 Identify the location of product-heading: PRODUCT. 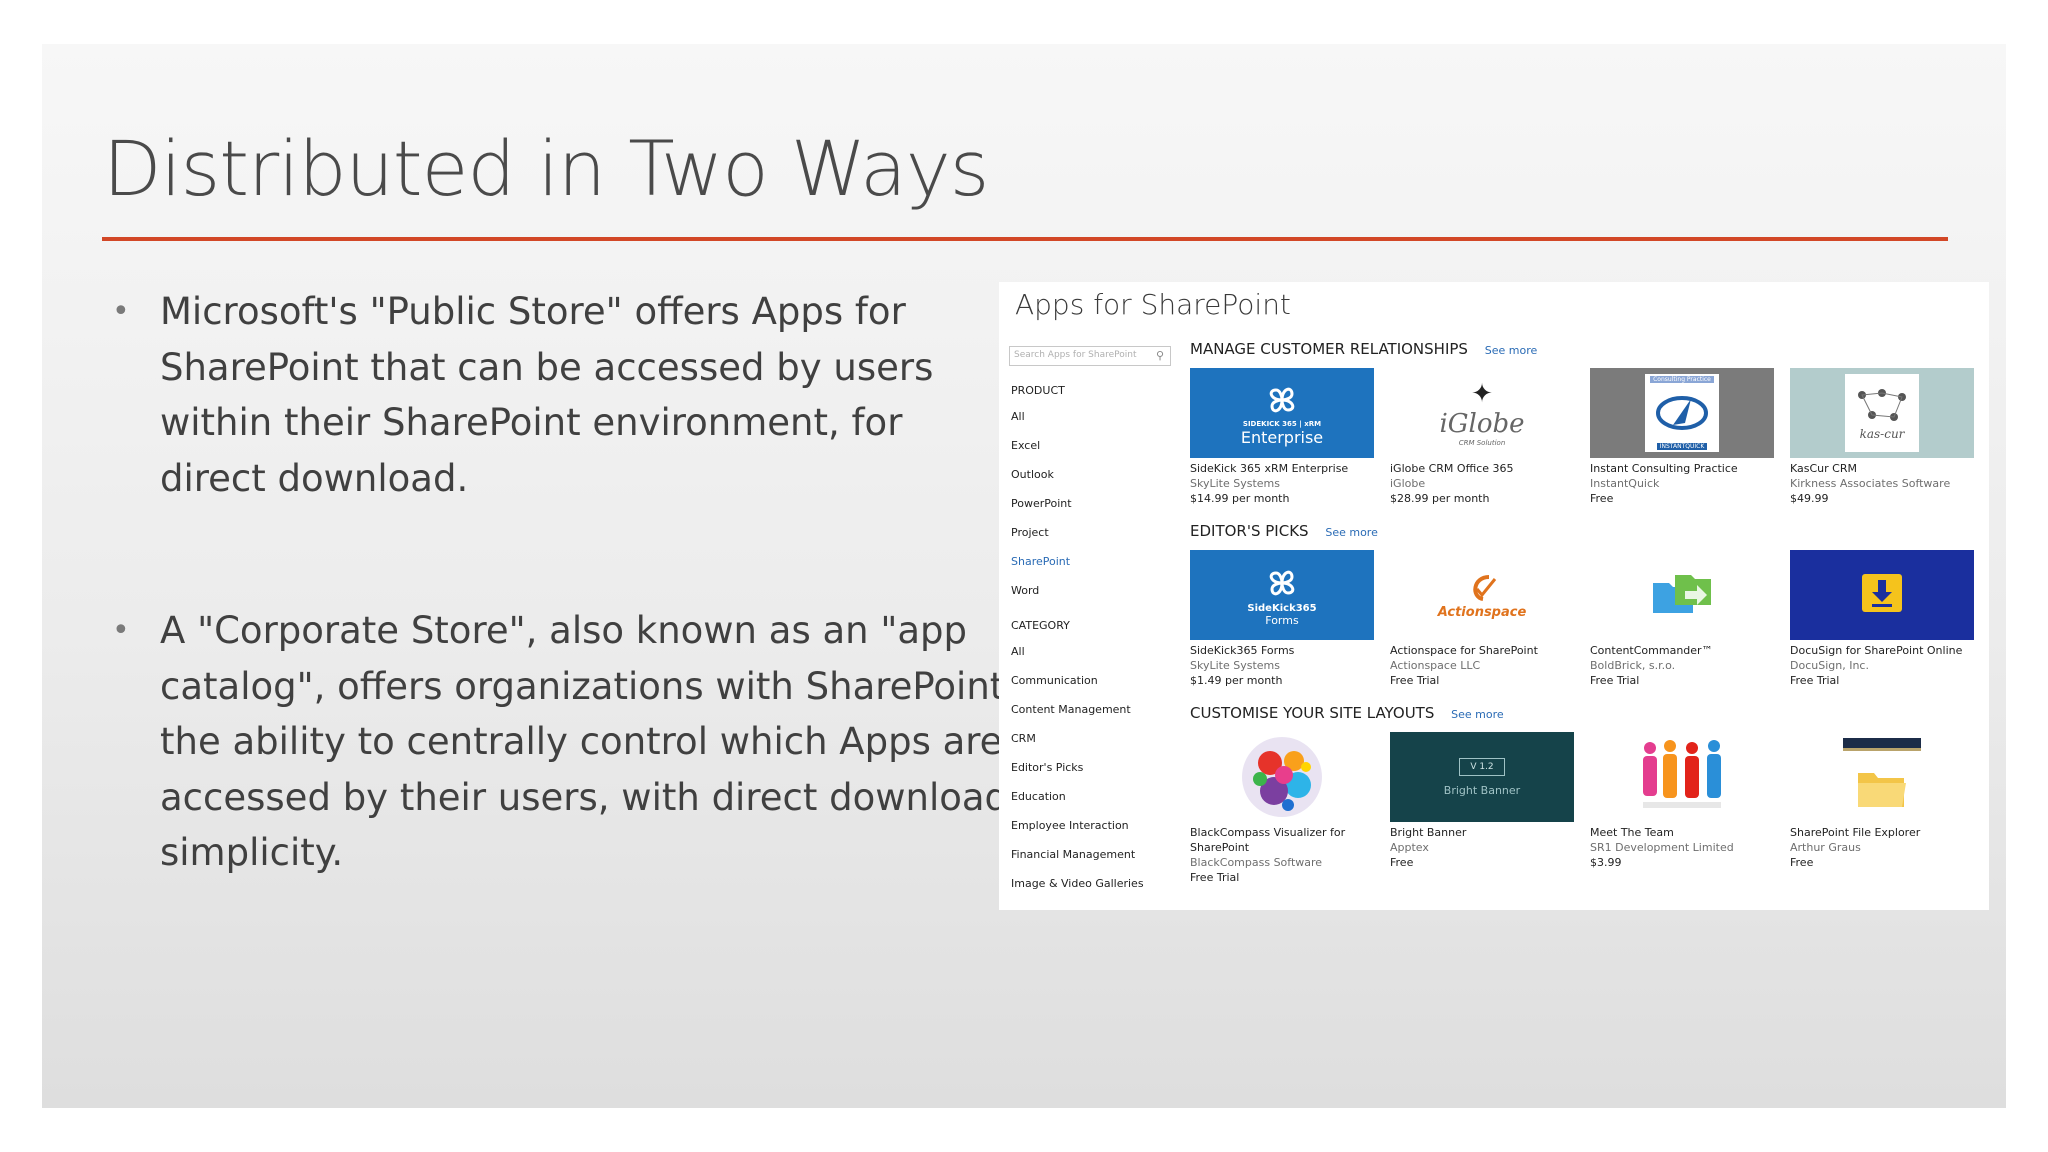
(1038, 390).